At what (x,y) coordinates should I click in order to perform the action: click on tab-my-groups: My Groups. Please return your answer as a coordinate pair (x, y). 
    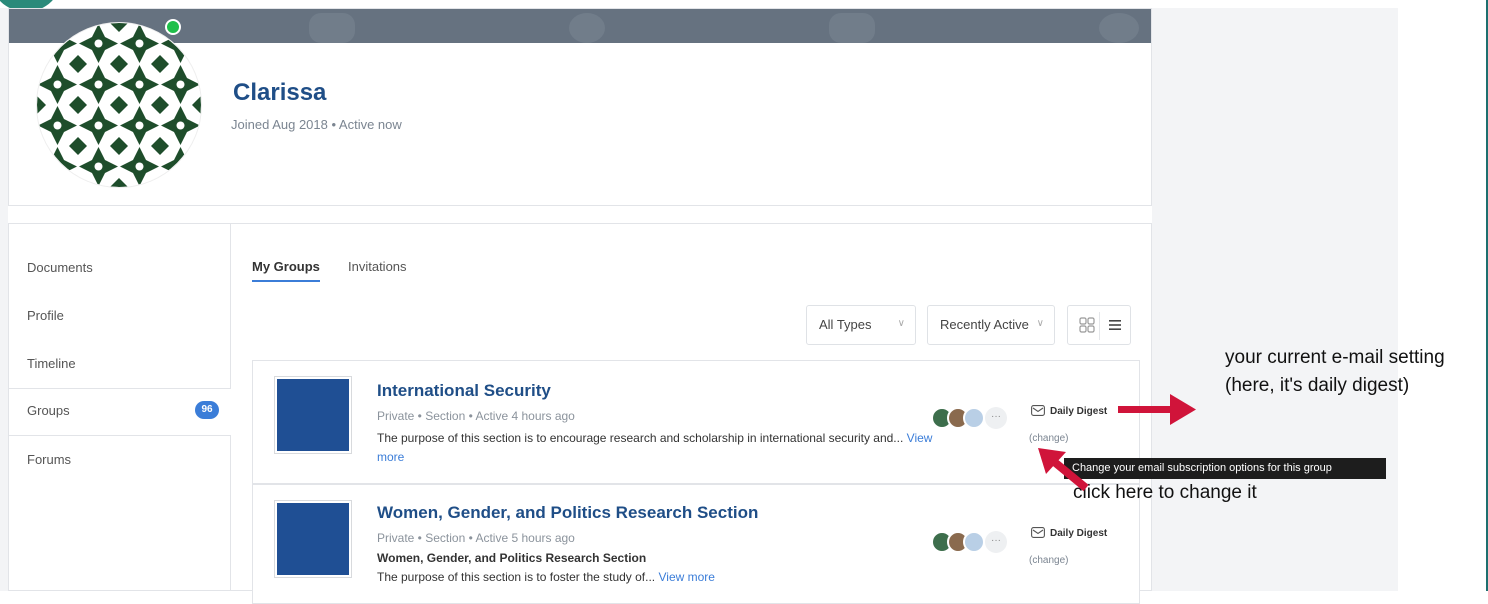
    Looking at the image, I should click on (286, 266).